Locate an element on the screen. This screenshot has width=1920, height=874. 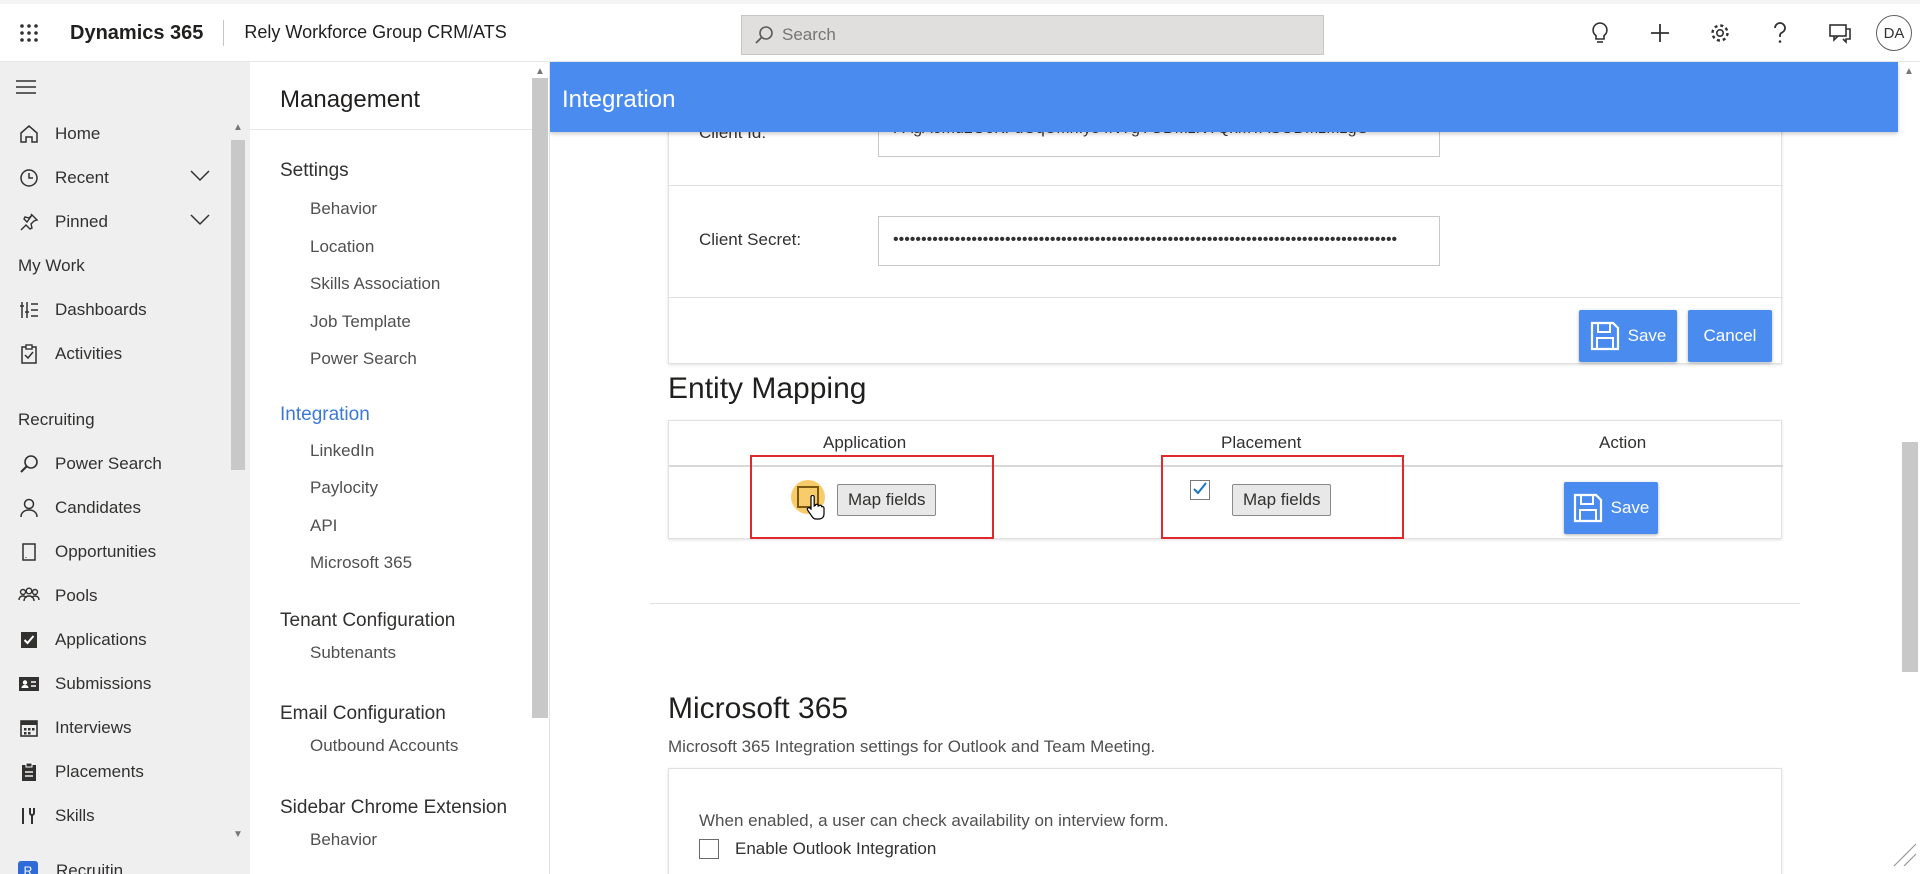
nav-item-submissions: Submissions is located at coordinates (125, 684).